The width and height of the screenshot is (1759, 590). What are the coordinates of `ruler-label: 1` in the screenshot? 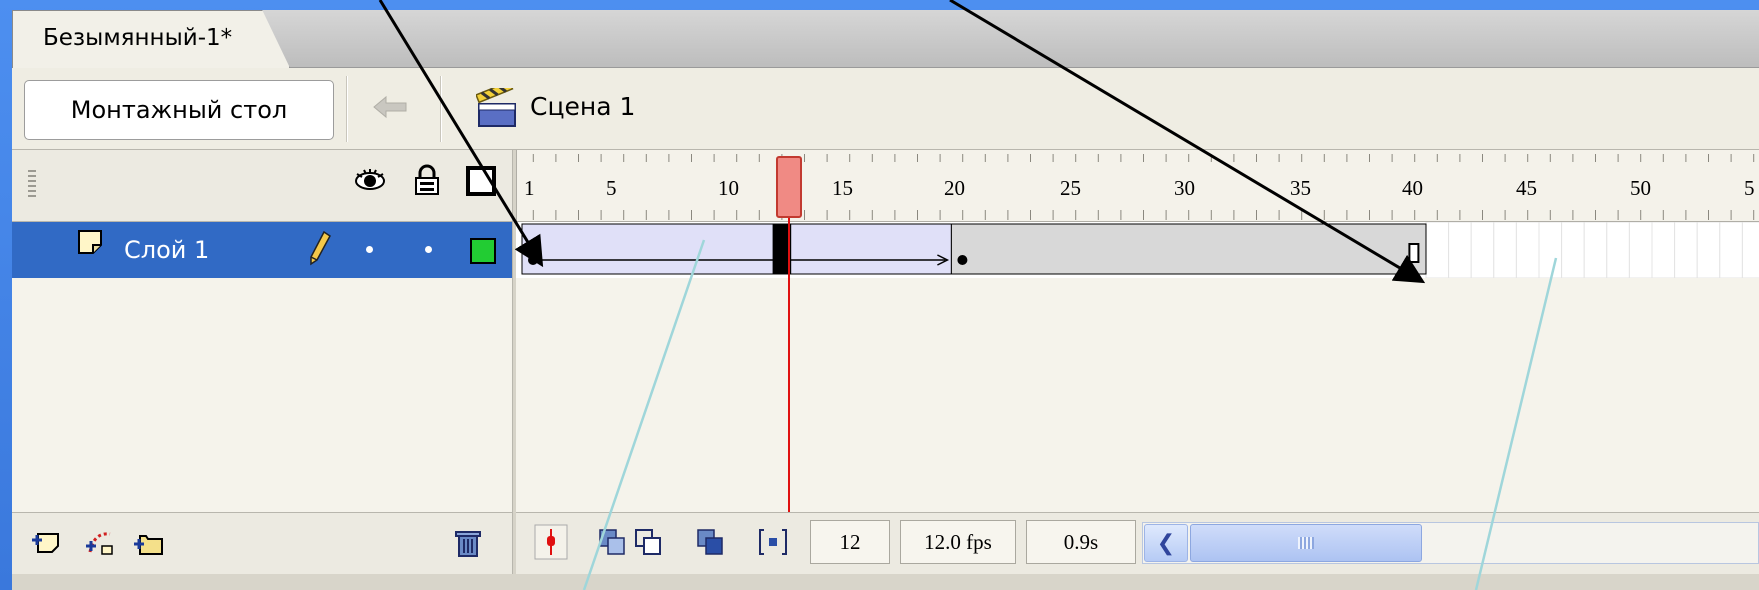 It's located at (529, 188).